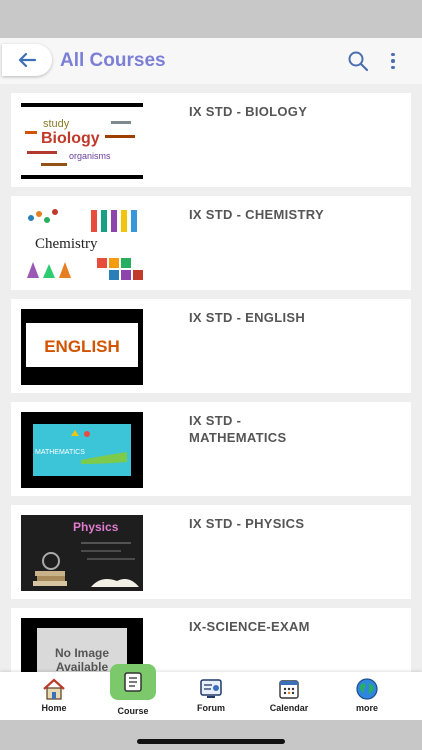  What do you see at coordinates (247, 523) in the screenshot?
I see `course-title: IX STD - PHYSICS` at bounding box center [247, 523].